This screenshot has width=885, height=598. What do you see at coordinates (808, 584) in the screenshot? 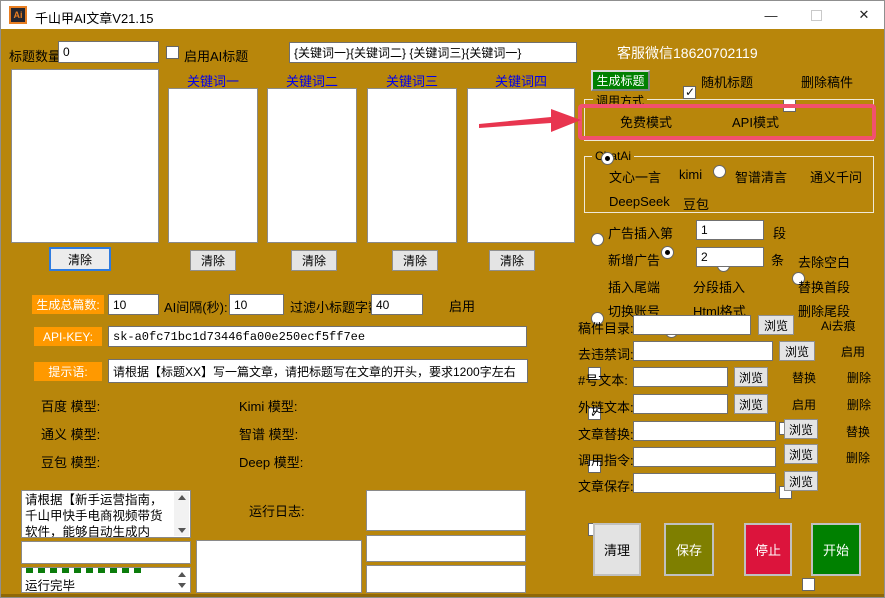
I see `ai-trace-checkbox` at bounding box center [808, 584].